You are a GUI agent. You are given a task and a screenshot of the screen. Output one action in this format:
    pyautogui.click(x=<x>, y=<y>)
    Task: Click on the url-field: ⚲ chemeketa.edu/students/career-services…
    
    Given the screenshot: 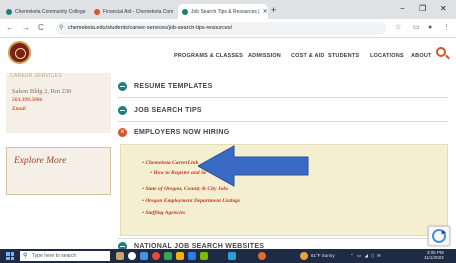 What is the action you would take?
    pyautogui.click(x=221, y=28)
    